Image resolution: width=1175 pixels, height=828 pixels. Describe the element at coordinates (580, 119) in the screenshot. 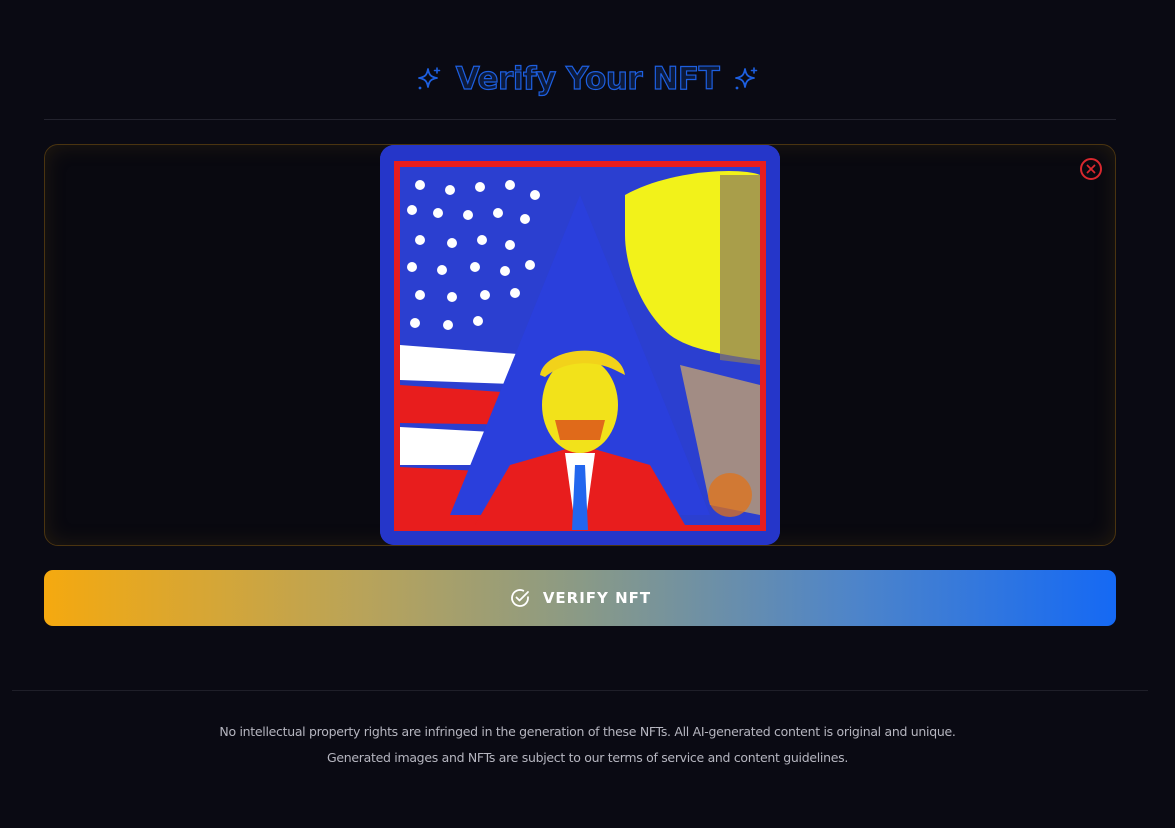

I see `header-divider` at that location.